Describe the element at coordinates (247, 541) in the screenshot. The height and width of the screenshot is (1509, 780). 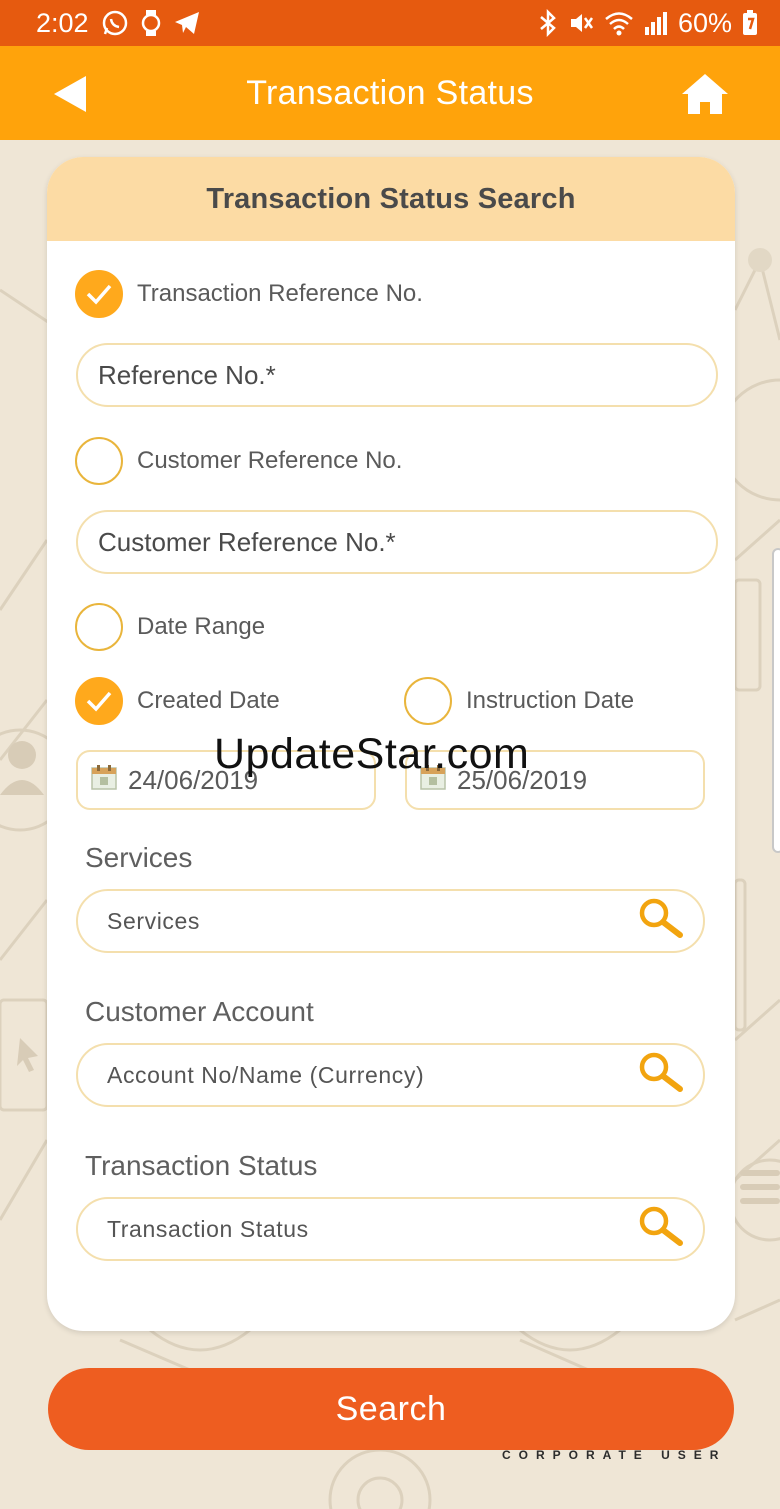
I see `customer-reference-placeholder: Customer Reference No.*` at that location.